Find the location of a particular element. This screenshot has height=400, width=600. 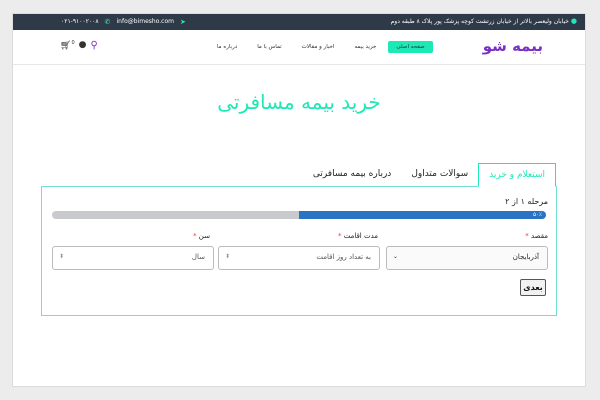

progress-bar: ۵۰٪ is located at coordinates (299, 215).